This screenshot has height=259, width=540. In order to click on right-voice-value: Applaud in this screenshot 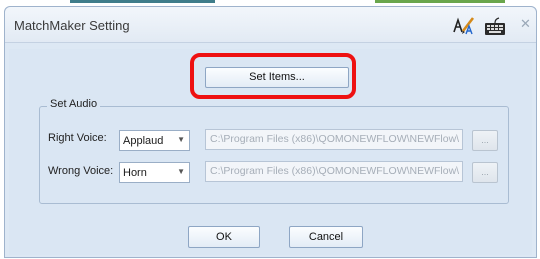, I will do `click(143, 141)`.